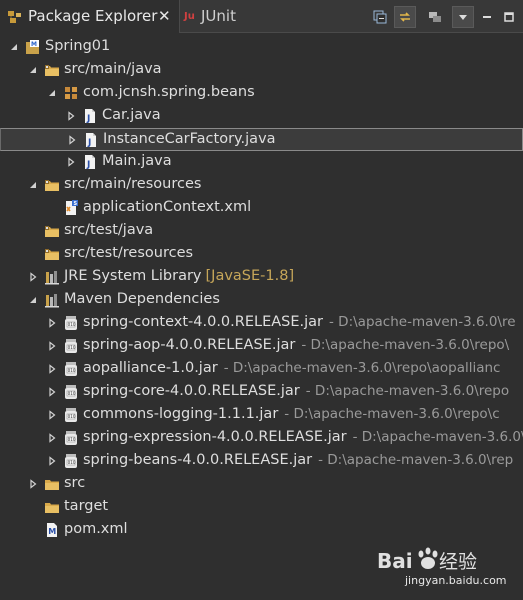 The width and height of the screenshot is (523, 600). What do you see at coordinates (362, 368) in the screenshot?
I see `tree-item-decoration: - D:\apache-maven-3.6.0\repo\aopallianc` at bounding box center [362, 368].